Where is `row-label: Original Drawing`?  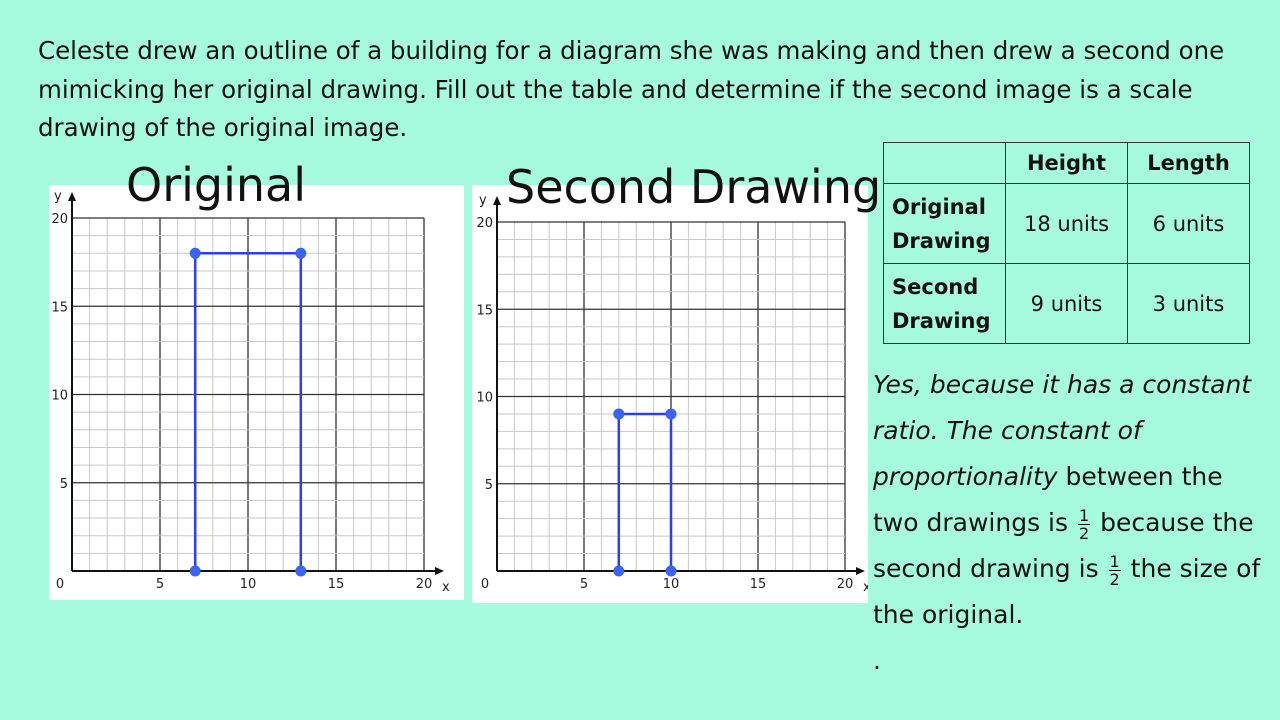 row-label: Original Drawing is located at coordinates (944, 223).